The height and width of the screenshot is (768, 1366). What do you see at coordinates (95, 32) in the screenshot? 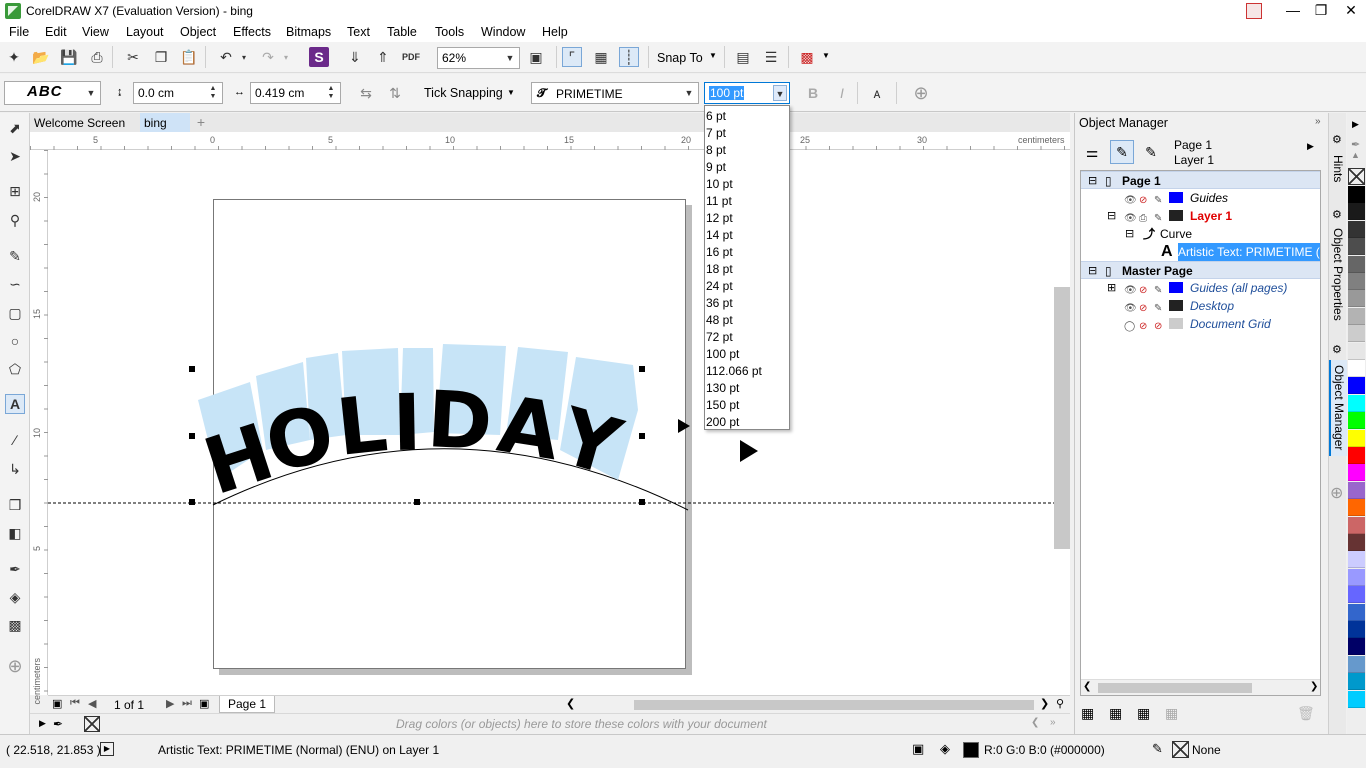
I see `menu-view: View` at bounding box center [95, 32].